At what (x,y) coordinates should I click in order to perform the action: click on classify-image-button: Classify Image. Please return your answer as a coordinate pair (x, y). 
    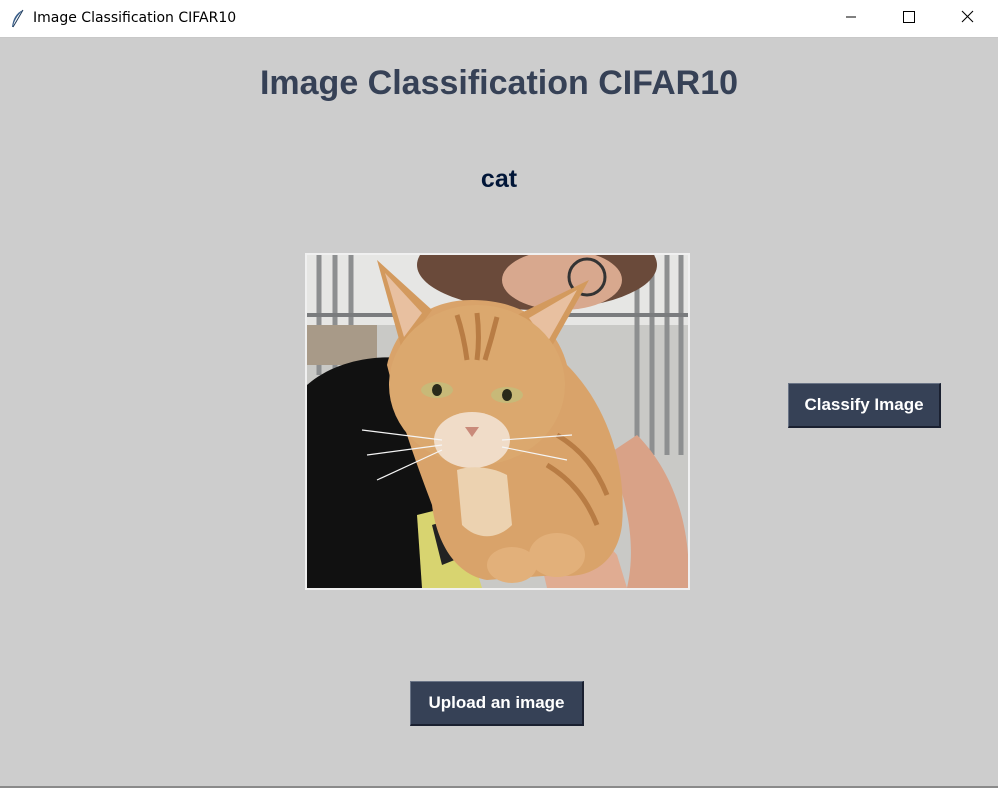
    Looking at the image, I should click on (864, 405).